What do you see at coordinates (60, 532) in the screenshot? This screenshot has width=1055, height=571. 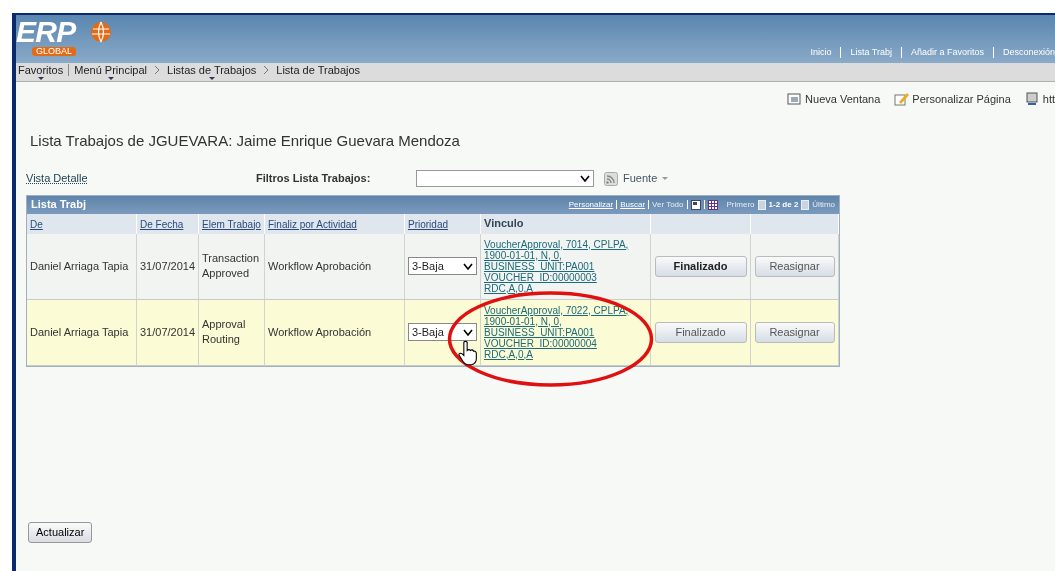 I see `refresh-button: Actualizar` at bounding box center [60, 532].